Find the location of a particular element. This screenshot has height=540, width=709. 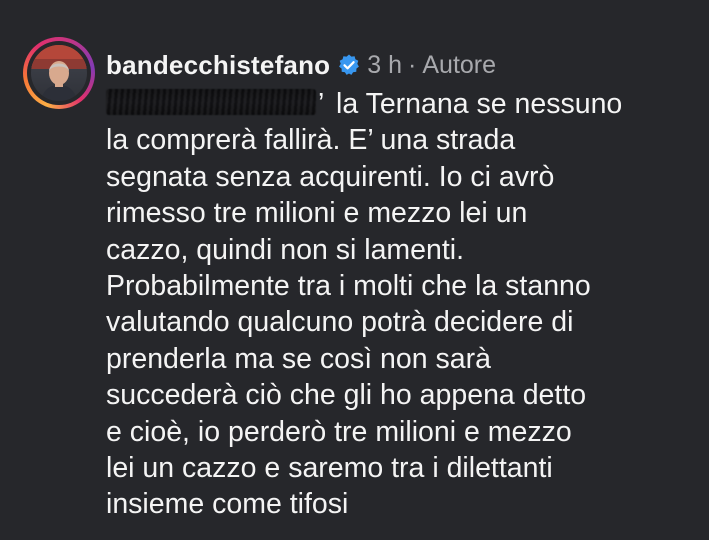

comment-line: ’ la Ternana se nessuno is located at coordinates (401, 104).